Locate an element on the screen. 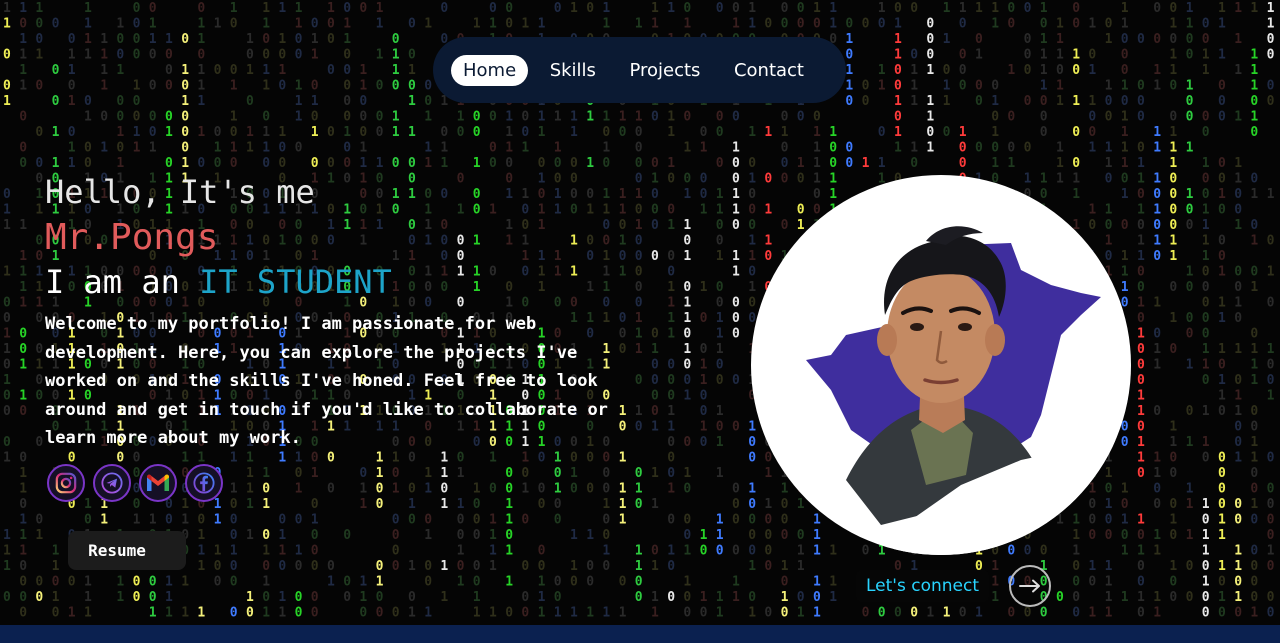  telegram-link is located at coordinates (112, 483).